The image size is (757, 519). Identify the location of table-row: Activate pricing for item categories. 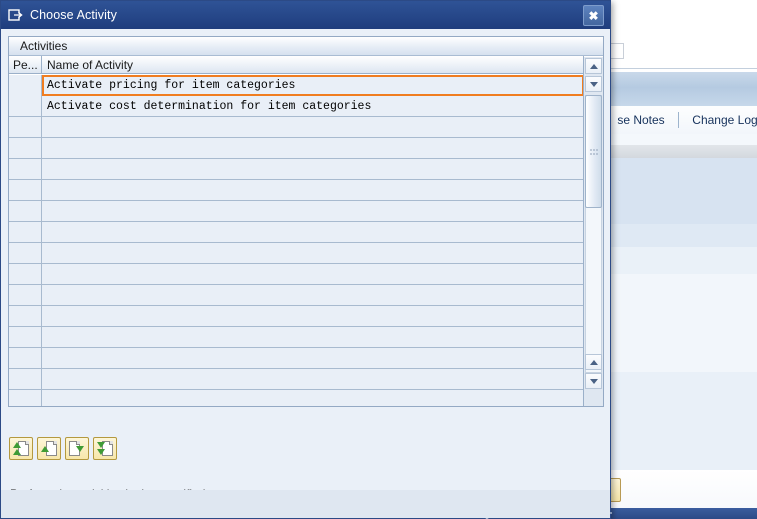
(296, 85).